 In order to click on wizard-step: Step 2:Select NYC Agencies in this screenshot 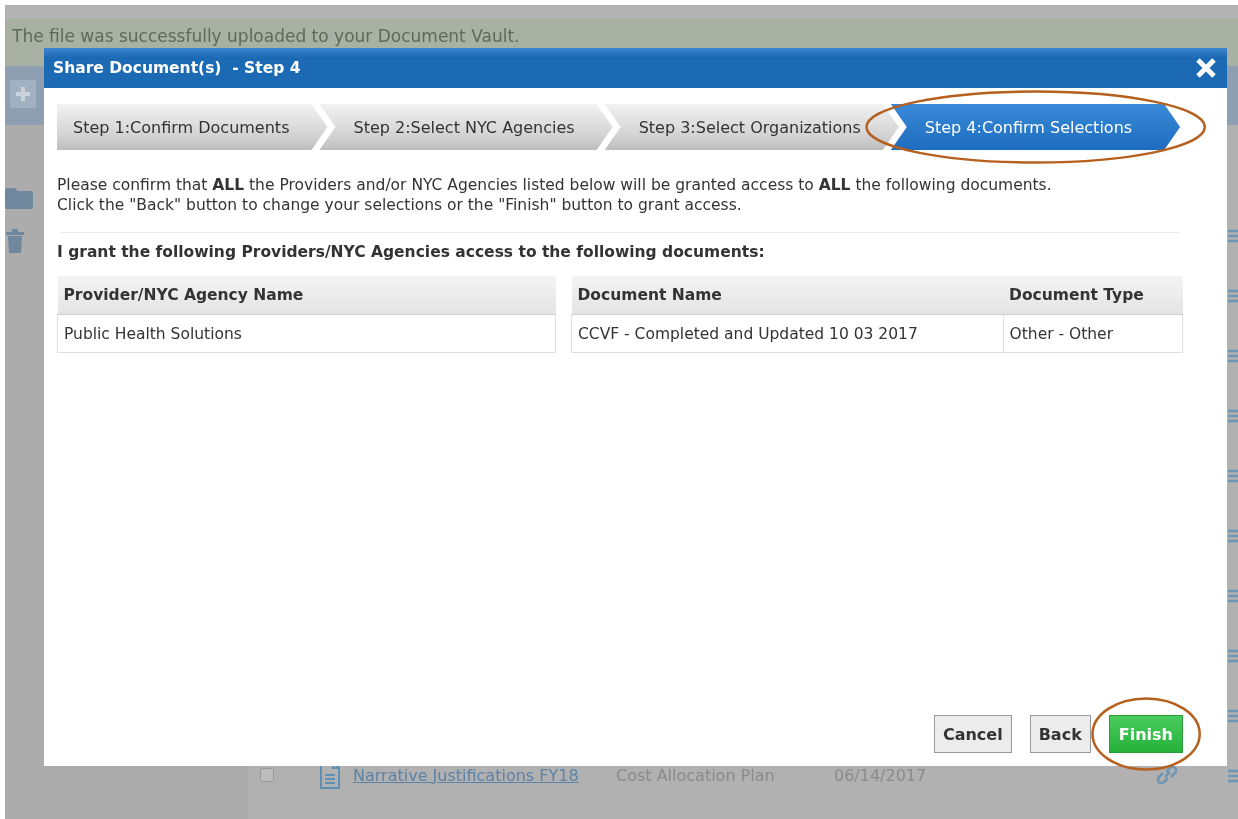, I will do `click(466, 127)`.